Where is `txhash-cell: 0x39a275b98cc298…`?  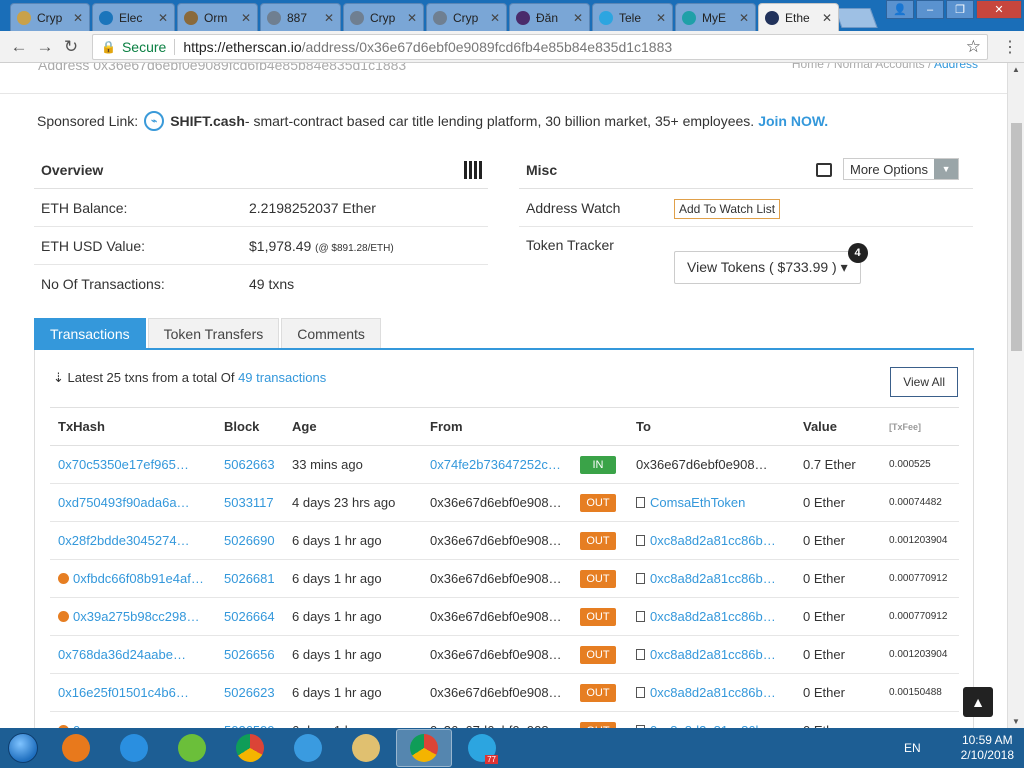
txhash-cell: 0x39a275b98cc298… is located at coordinates (133, 616).